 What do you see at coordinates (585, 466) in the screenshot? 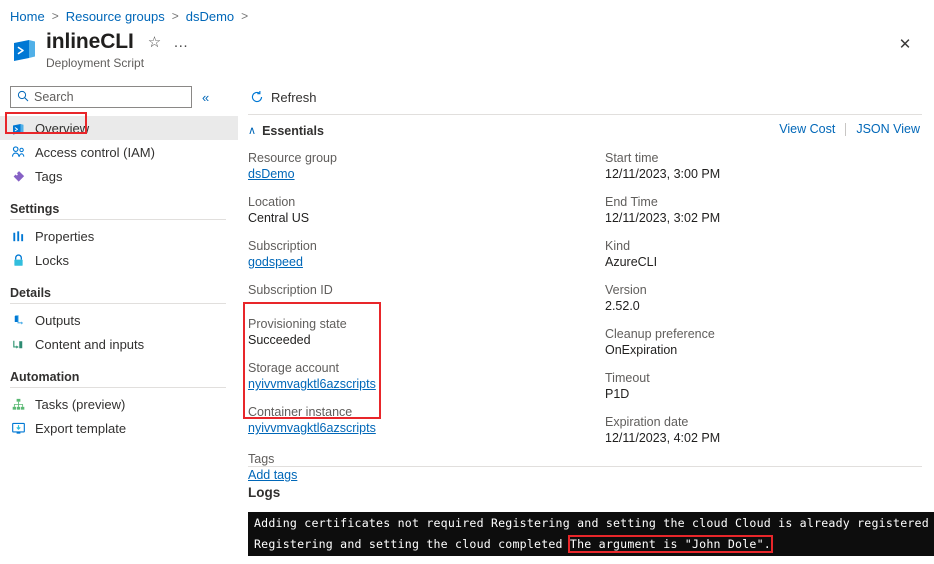
I see `essentials-bottom-divider` at bounding box center [585, 466].